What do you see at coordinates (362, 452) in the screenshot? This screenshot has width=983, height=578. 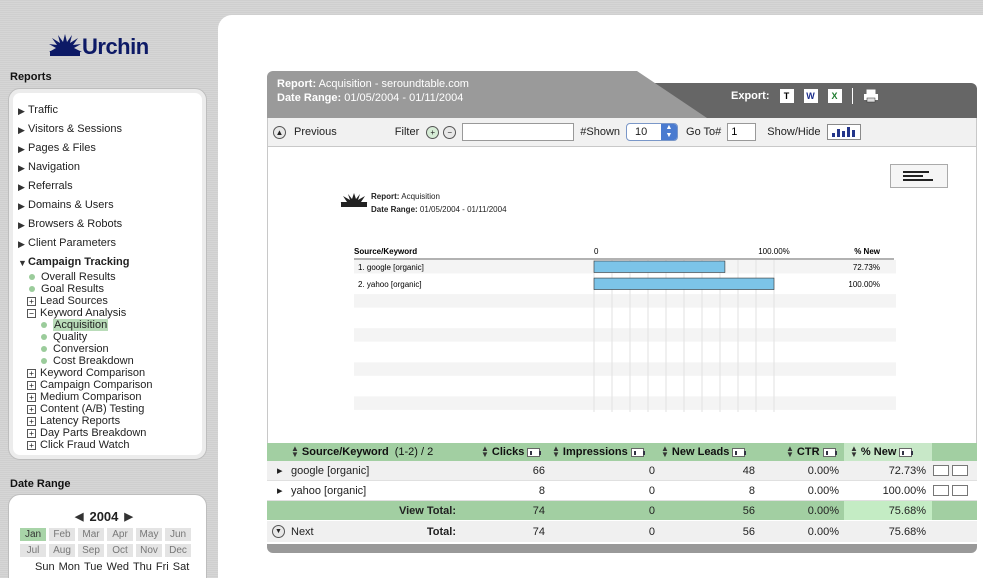 I see `col-source-keyword: ▲ ▼ Source/Keyword (1-2) / 2` at bounding box center [362, 452].